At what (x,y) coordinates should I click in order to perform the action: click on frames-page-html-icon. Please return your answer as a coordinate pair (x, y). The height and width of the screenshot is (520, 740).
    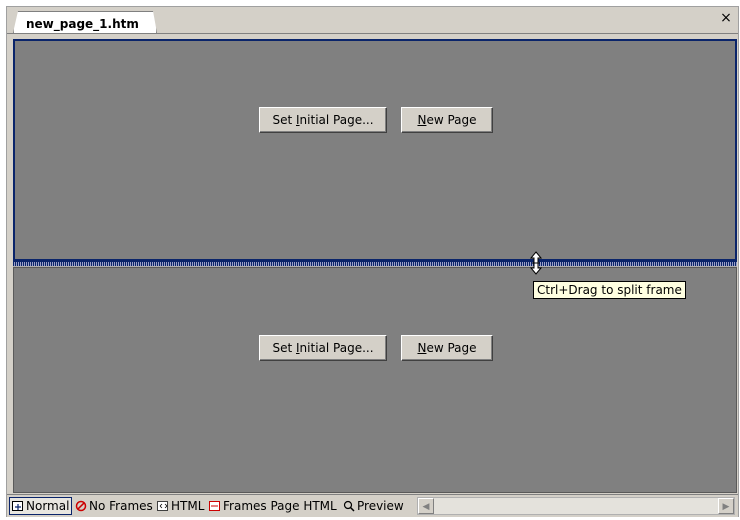
    Looking at the image, I should click on (214, 506).